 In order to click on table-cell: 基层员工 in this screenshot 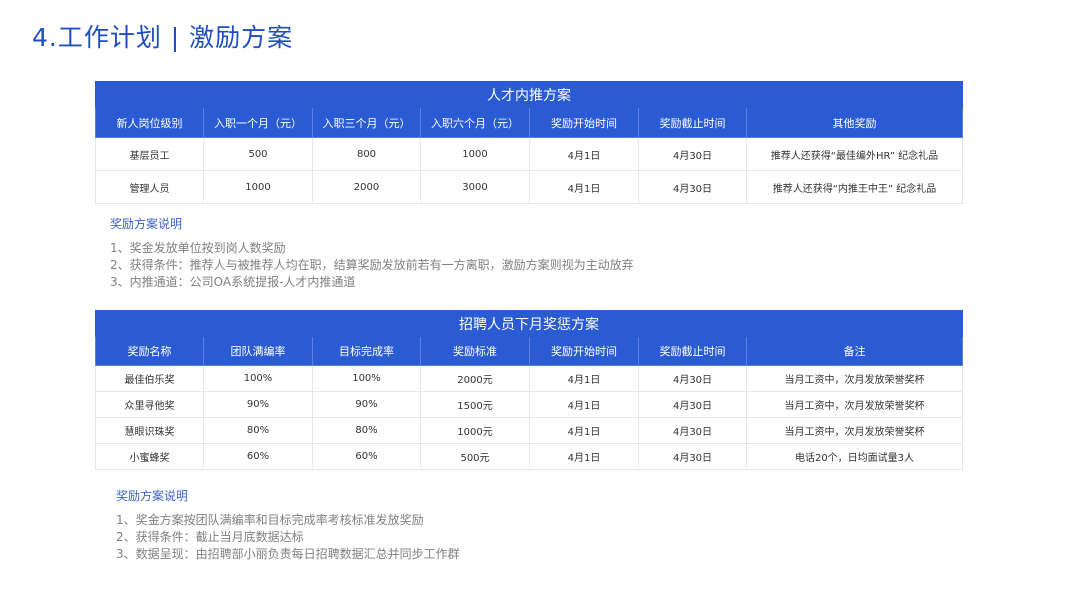, I will do `click(149, 154)`.